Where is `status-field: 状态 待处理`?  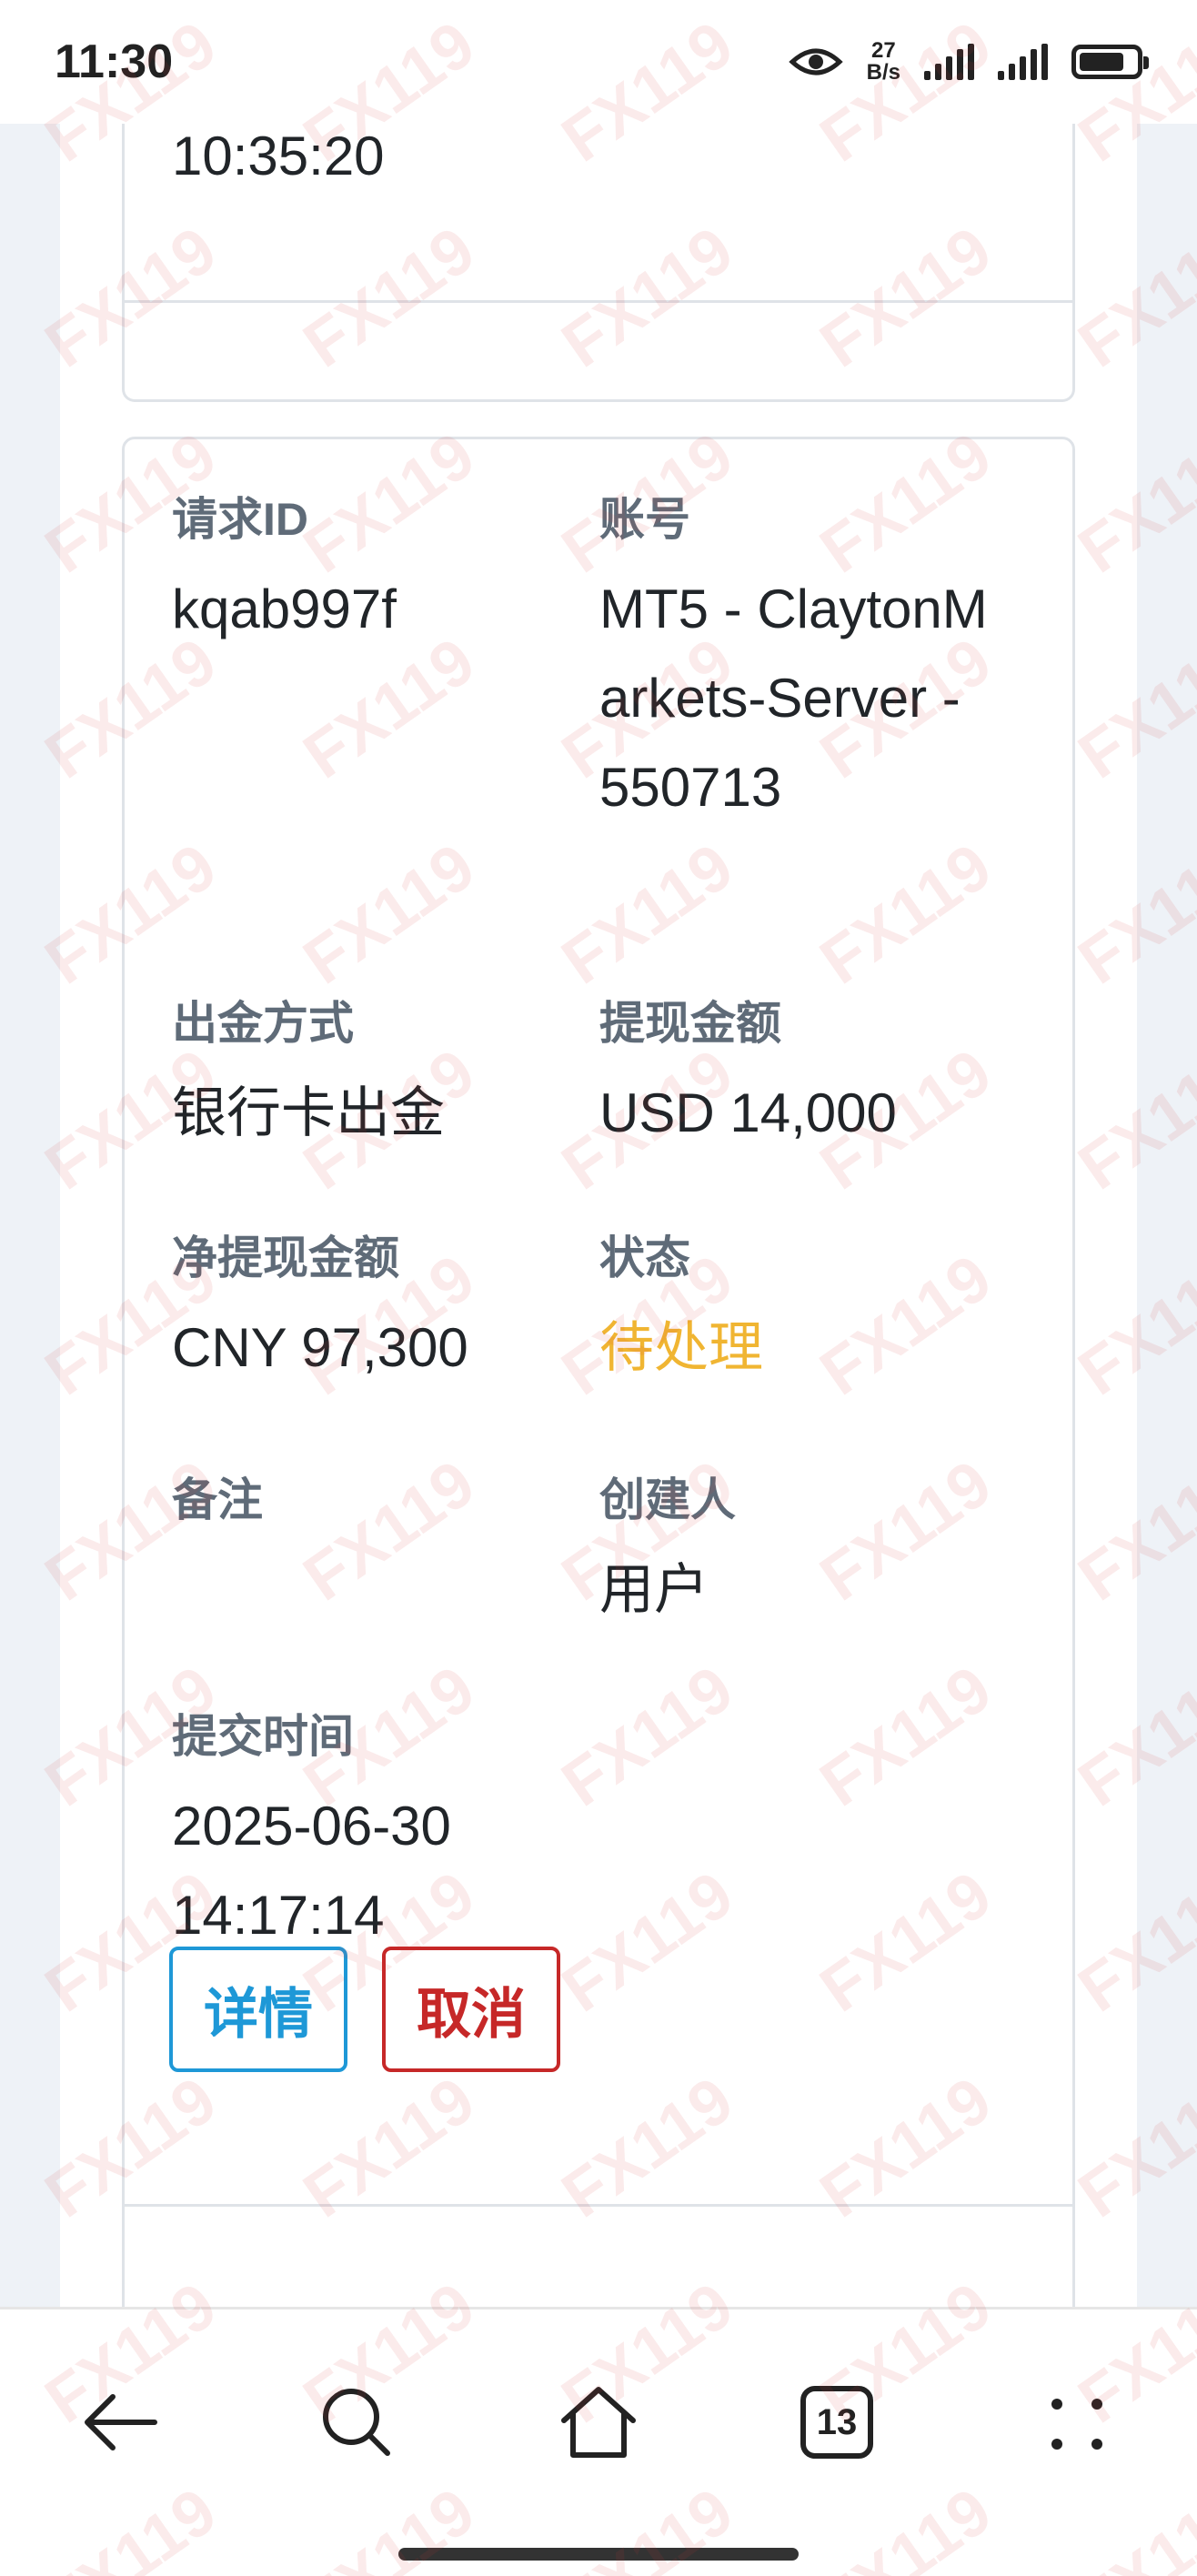 status-field: 状态 待处理 is located at coordinates (681, 1312).